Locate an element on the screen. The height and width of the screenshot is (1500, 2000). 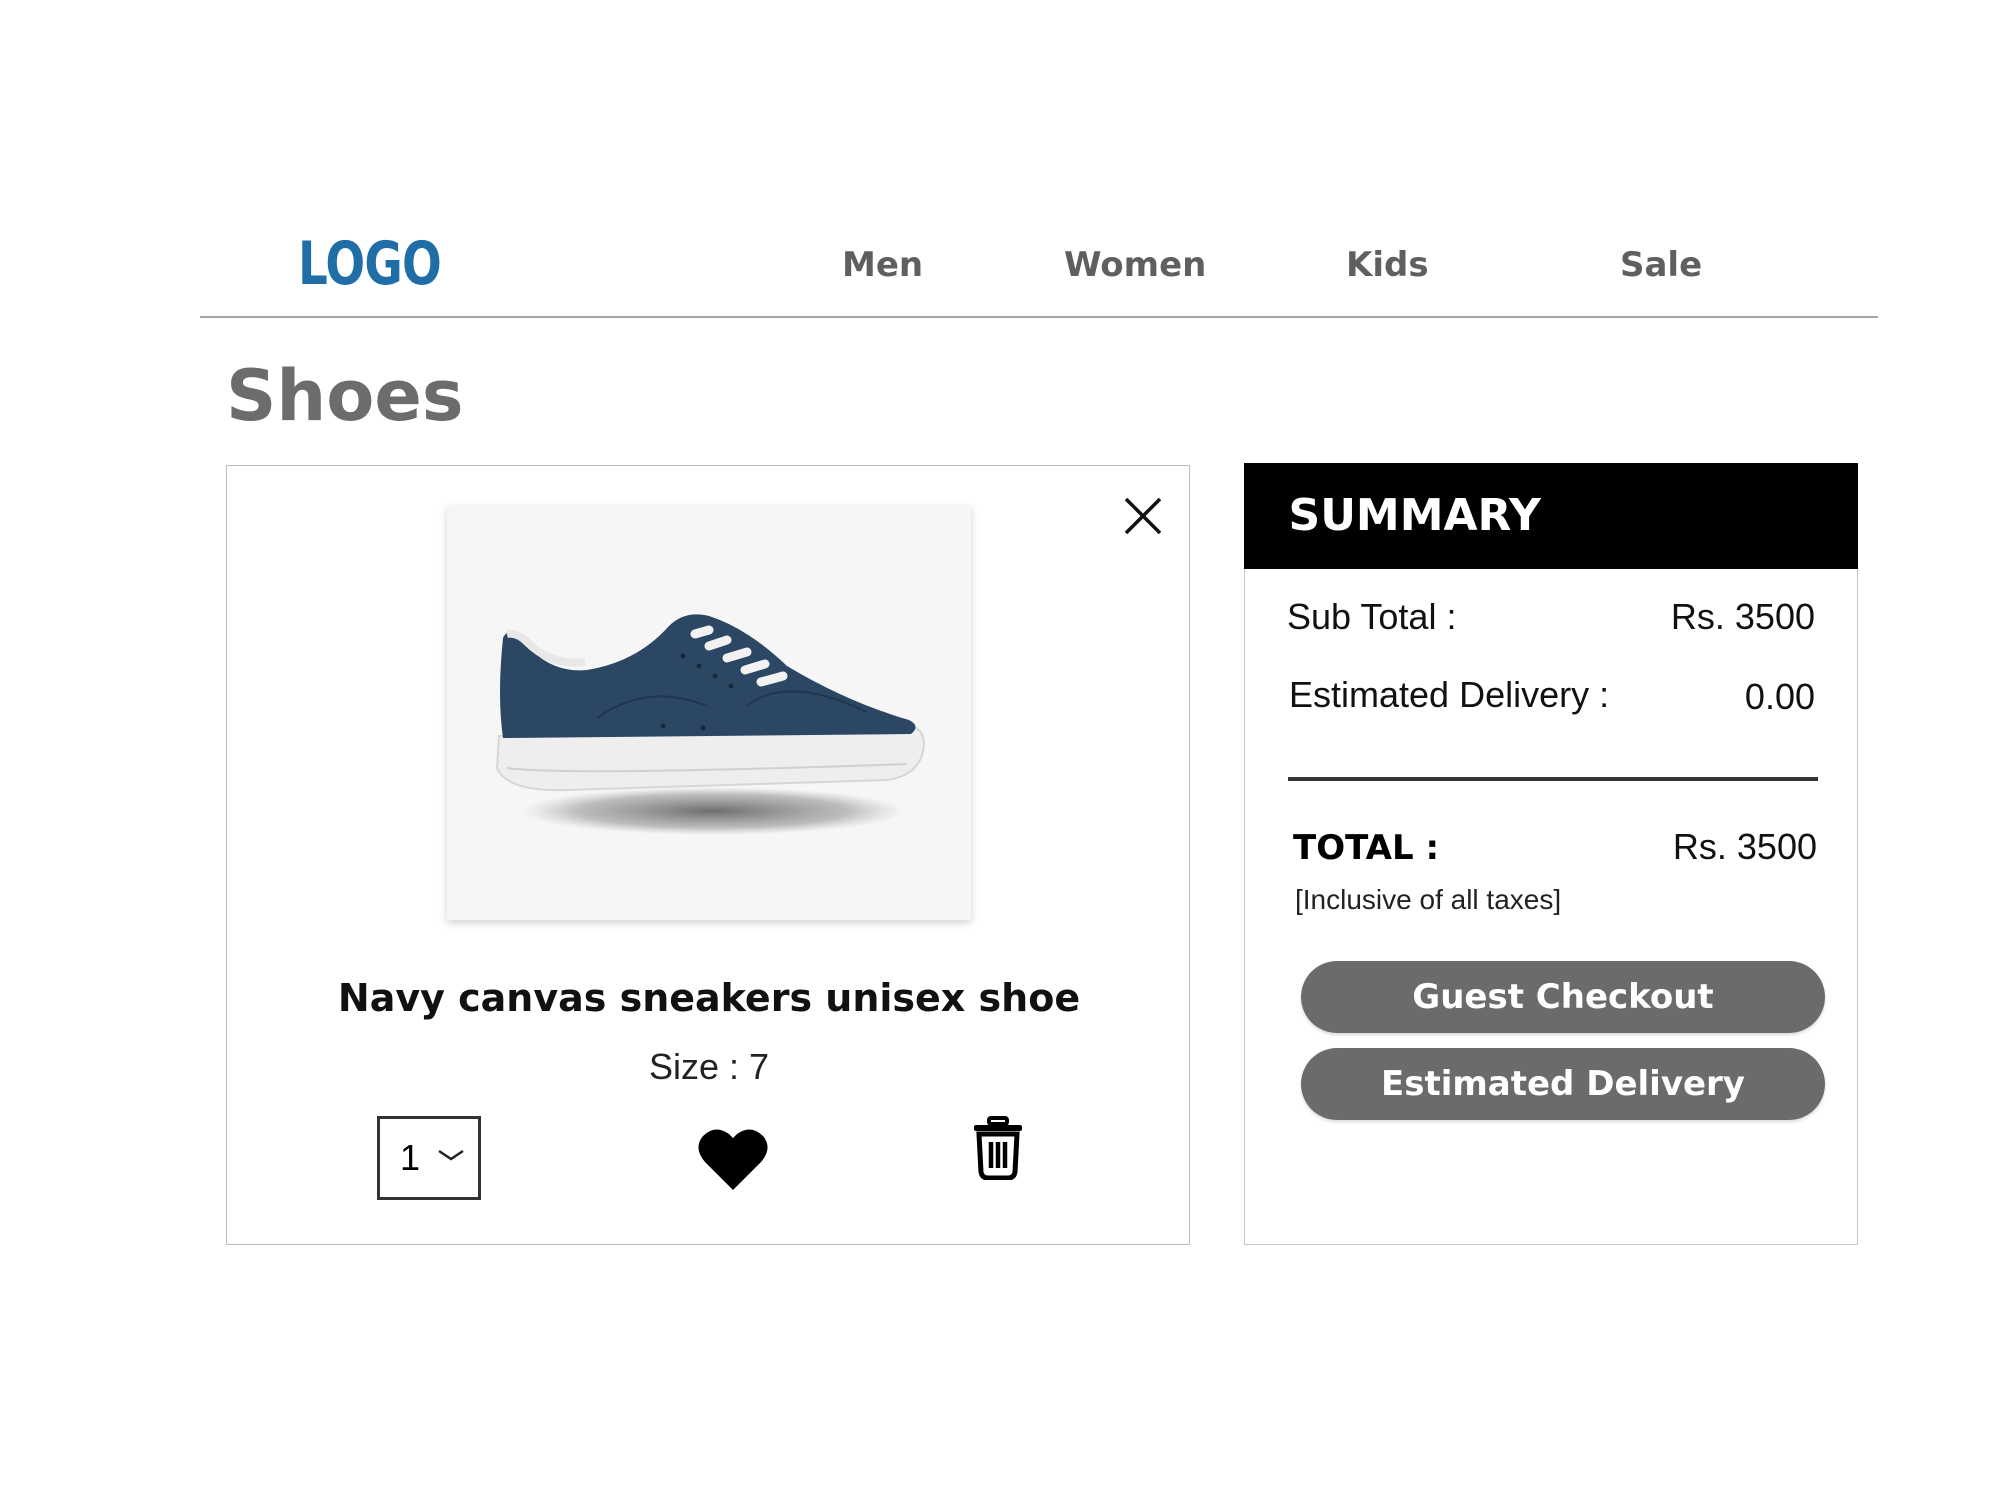
total-value: Rs. 3500 is located at coordinates (1744, 846).